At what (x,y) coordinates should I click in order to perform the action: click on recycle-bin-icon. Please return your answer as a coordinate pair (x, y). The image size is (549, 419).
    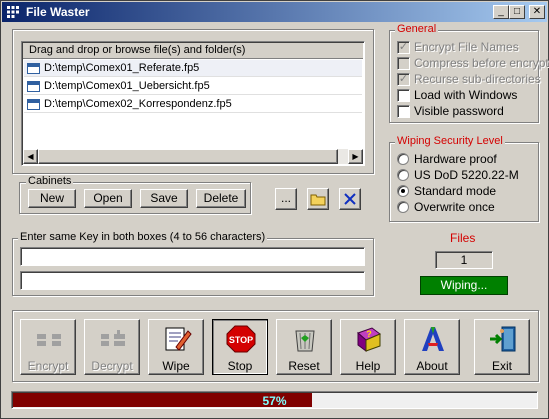
    Looking at the image, I should click on (305, 341).